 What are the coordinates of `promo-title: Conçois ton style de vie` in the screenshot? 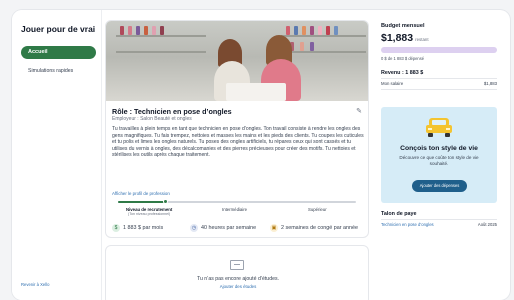 It's located at (439, 148).